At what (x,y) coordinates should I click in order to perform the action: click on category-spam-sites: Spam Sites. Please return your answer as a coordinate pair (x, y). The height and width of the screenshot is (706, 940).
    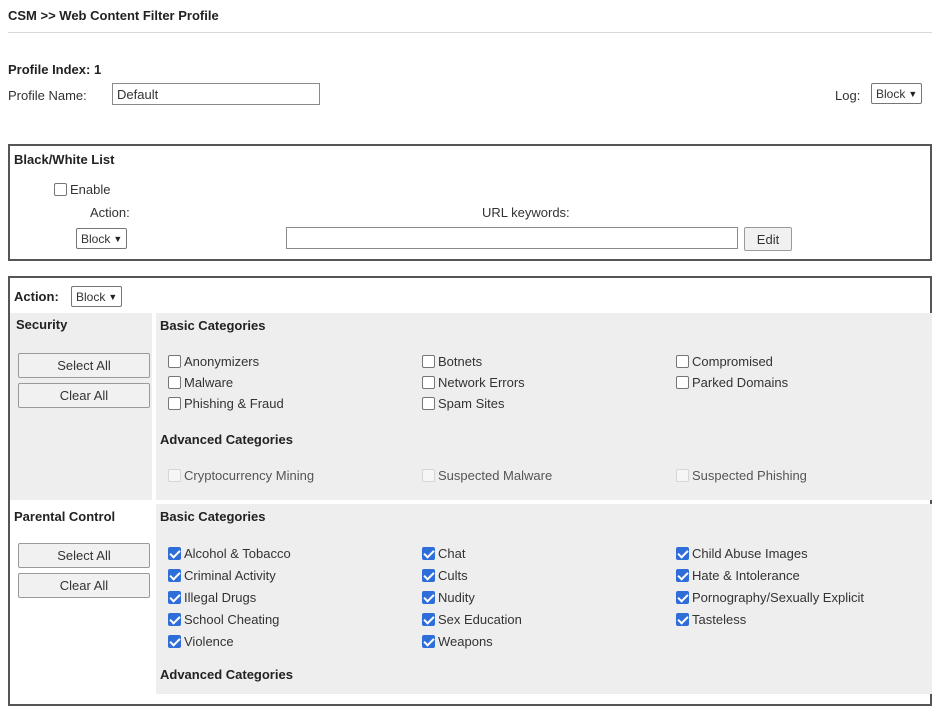
    Looking at the image, I should click on (463, 403).